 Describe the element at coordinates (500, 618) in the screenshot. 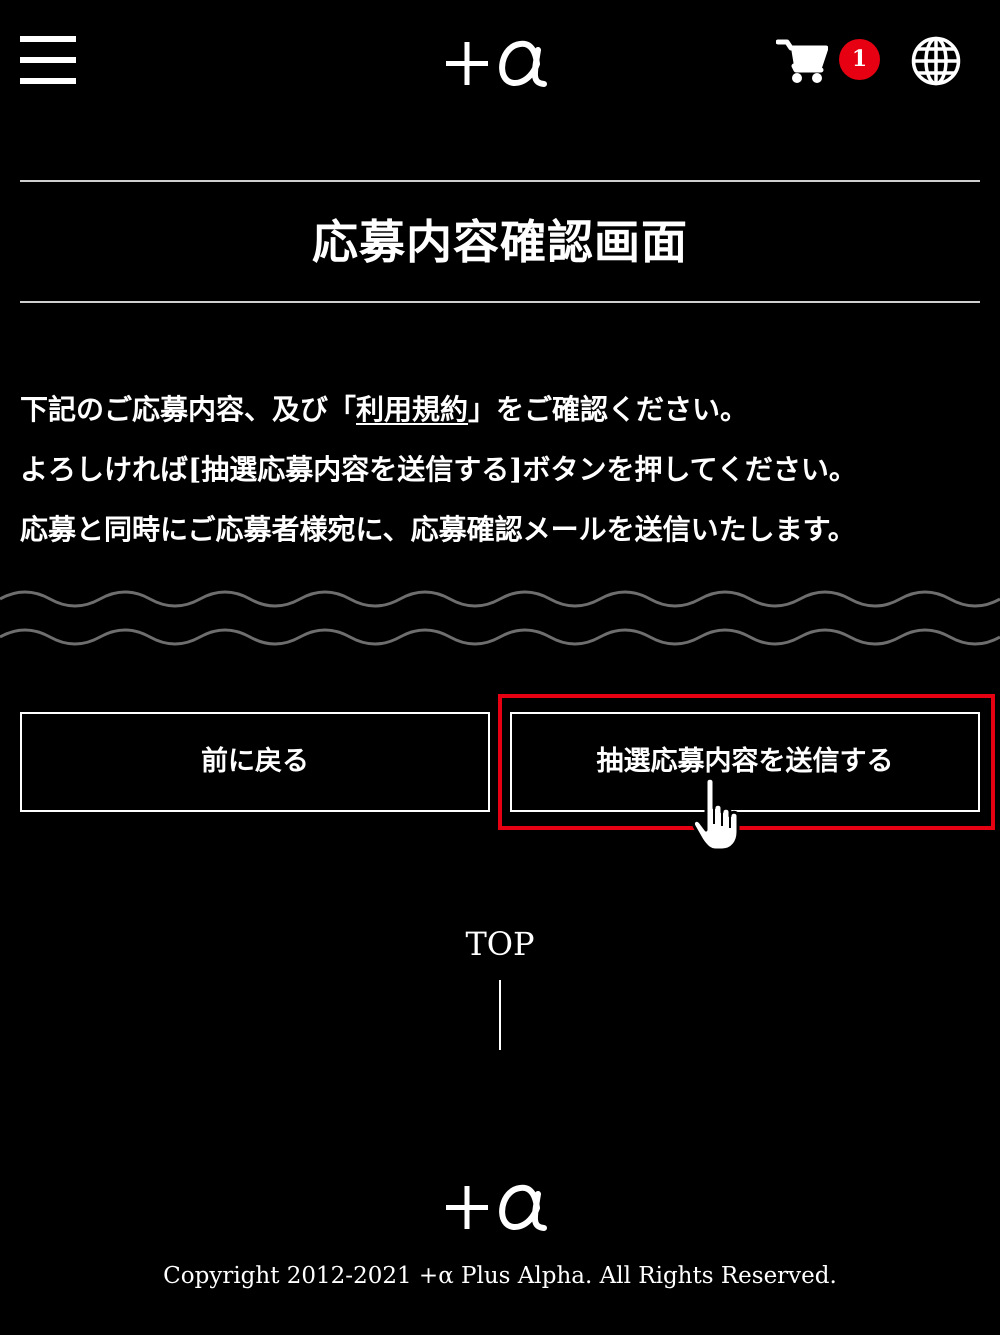

I see `wave-divider` at that location.